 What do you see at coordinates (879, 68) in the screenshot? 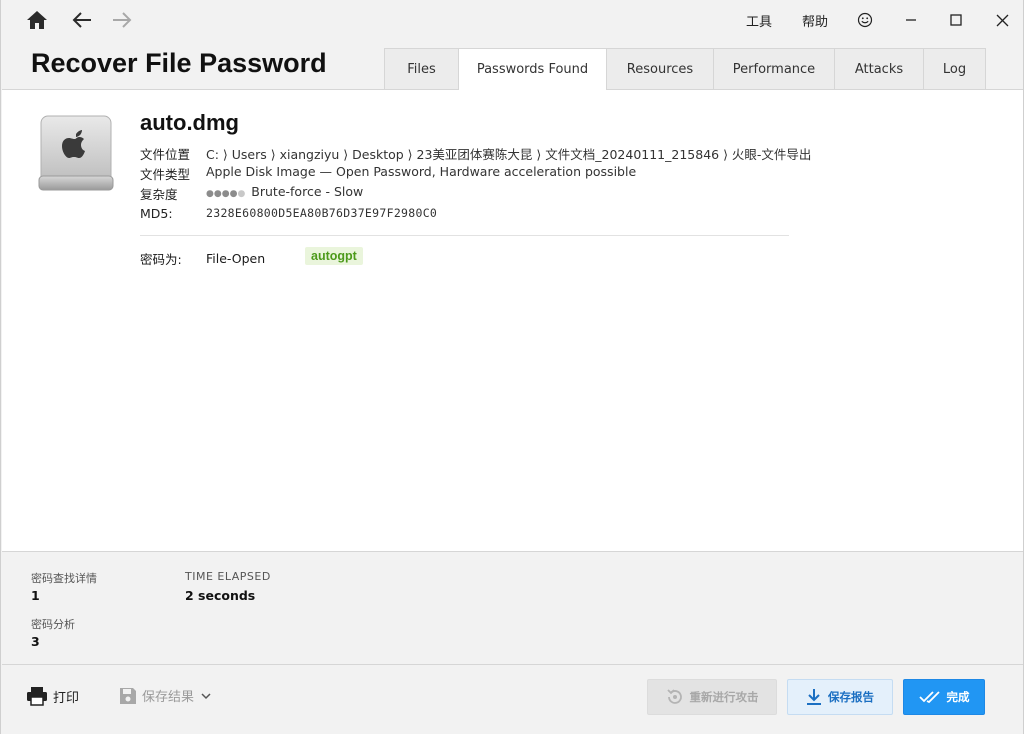
I see `tab-attacks: Attacks` at bounding box center [879, 68].